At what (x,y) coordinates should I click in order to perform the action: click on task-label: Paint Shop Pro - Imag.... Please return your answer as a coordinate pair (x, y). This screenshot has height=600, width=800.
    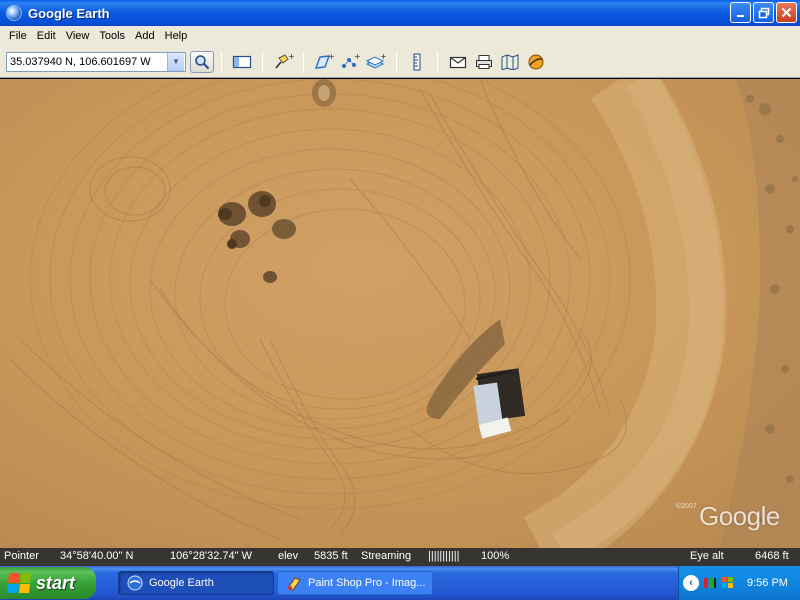
    Looking at the image, I should click on (367, 583).